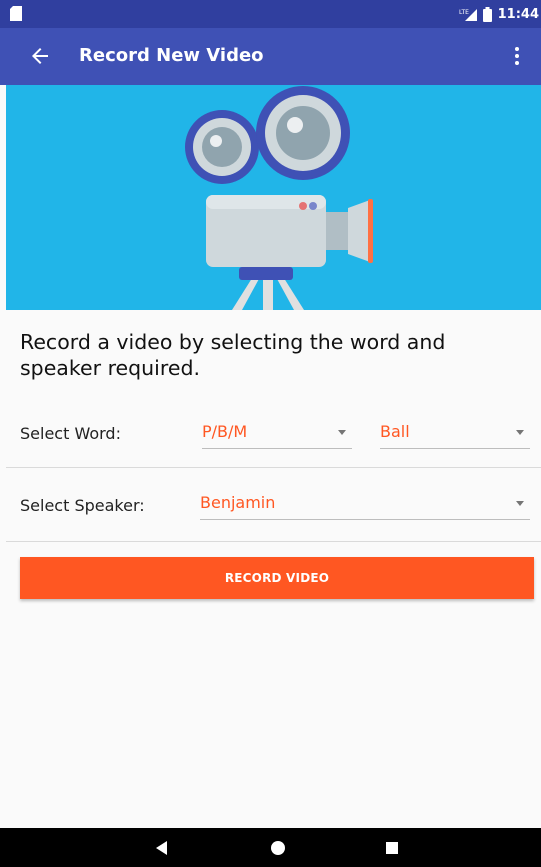 The width and height of the screenshot is (541, 867). I want to click on sd-card-icon, so click(16, 13).